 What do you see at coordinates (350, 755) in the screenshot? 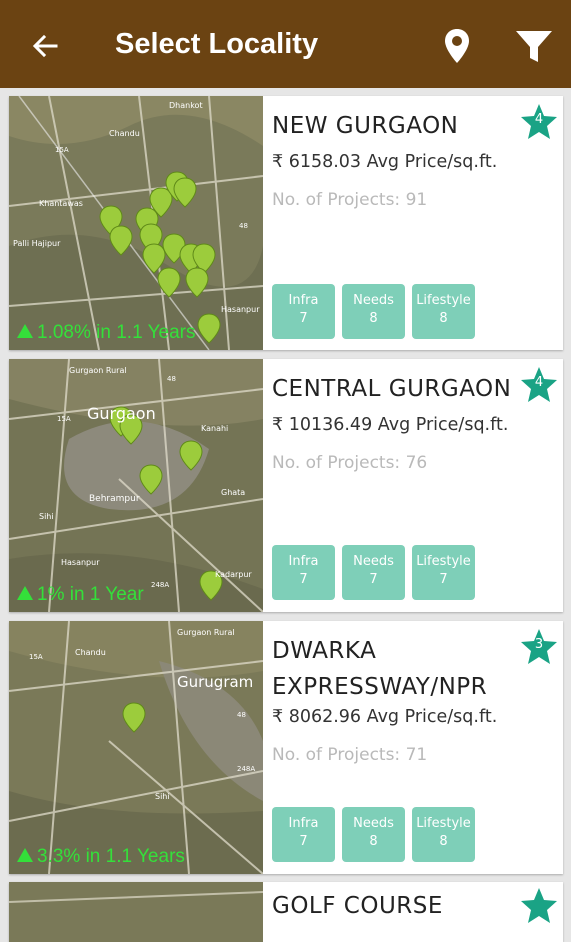
I see `project-count: No. of Projects: 71` at bounding box center [350, 755].